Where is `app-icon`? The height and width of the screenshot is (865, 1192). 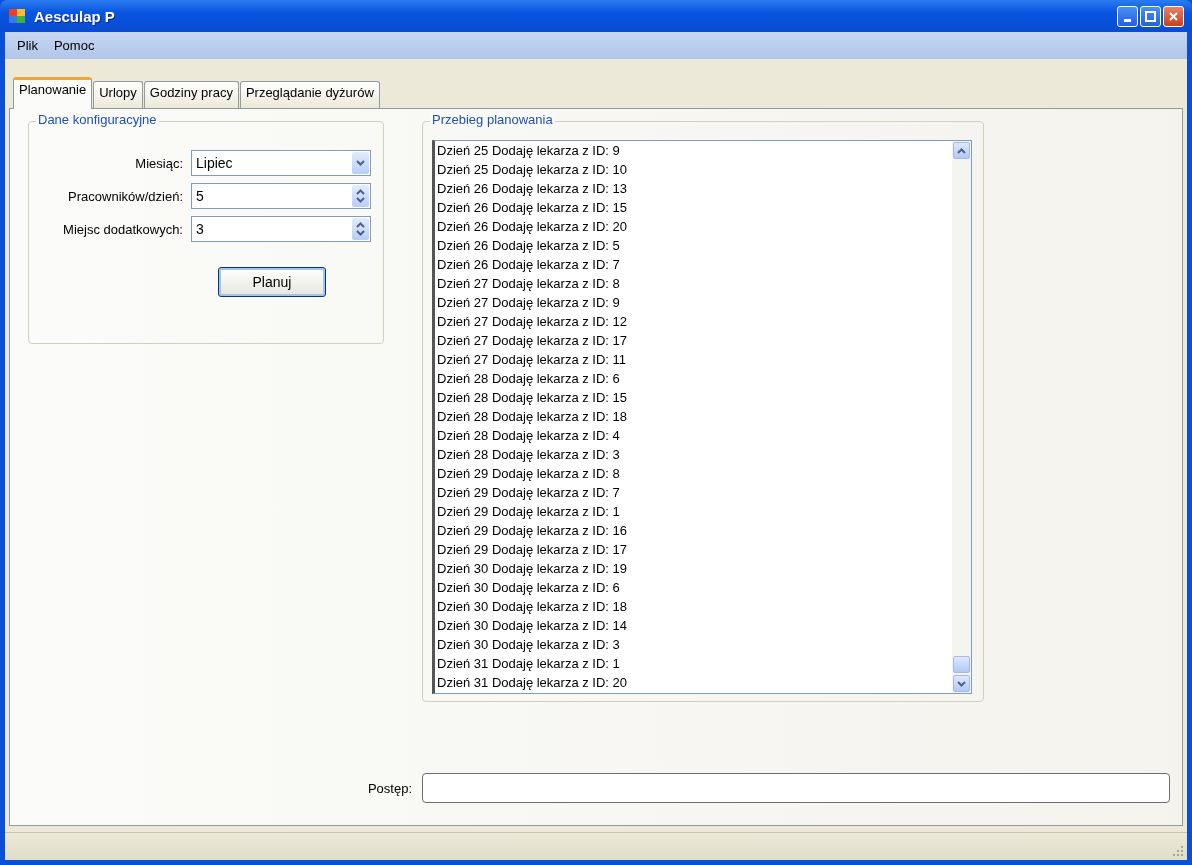
app-icon is located at coordinates (17, 16).